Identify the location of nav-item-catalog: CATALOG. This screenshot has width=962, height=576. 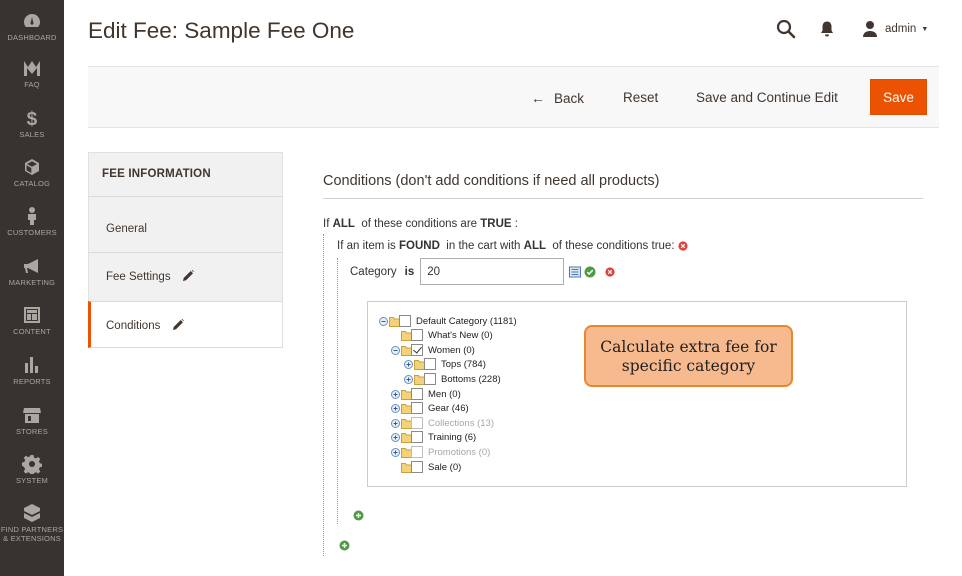
(32, 172).